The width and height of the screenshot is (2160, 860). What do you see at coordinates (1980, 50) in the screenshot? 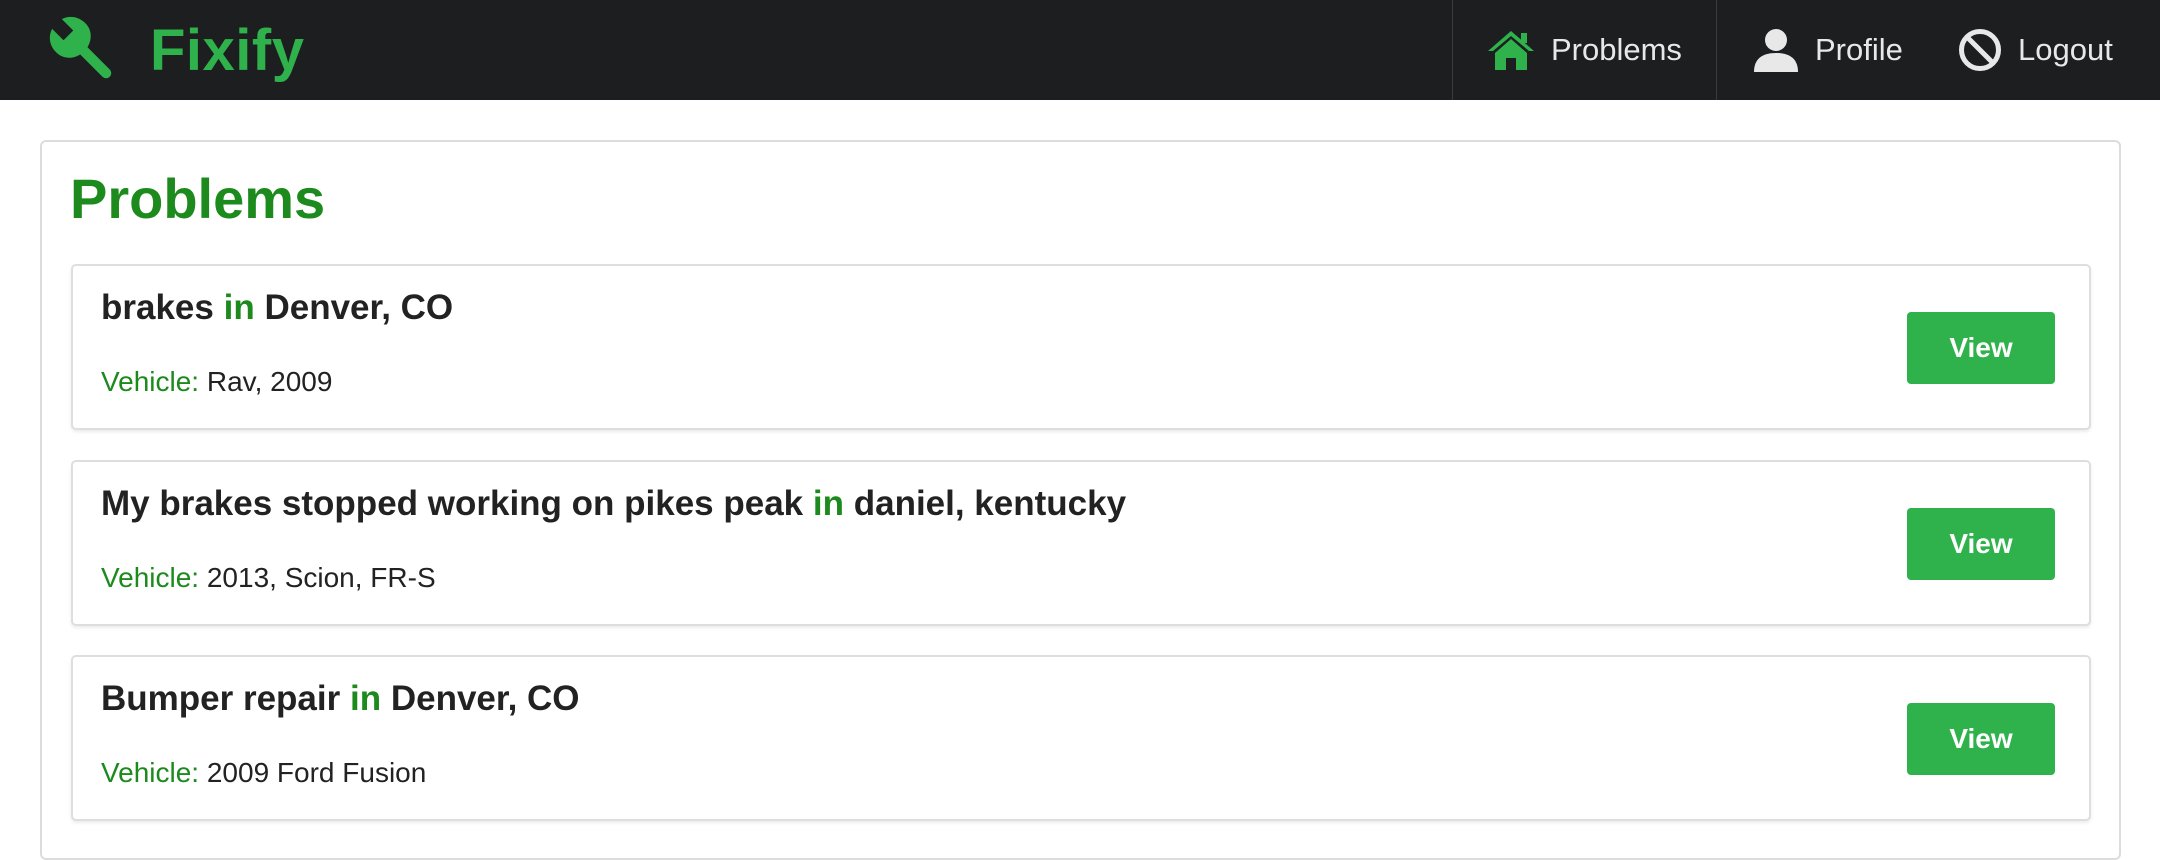
I see `ban-icon` at bounding box center [1980, 50].